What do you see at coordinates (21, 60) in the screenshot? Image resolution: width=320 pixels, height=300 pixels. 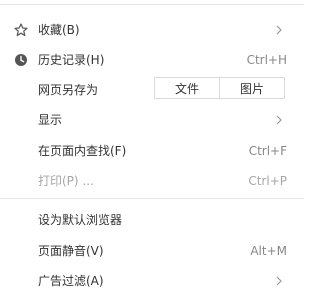 I see `clock-icon` at bounding box center [21, 60].